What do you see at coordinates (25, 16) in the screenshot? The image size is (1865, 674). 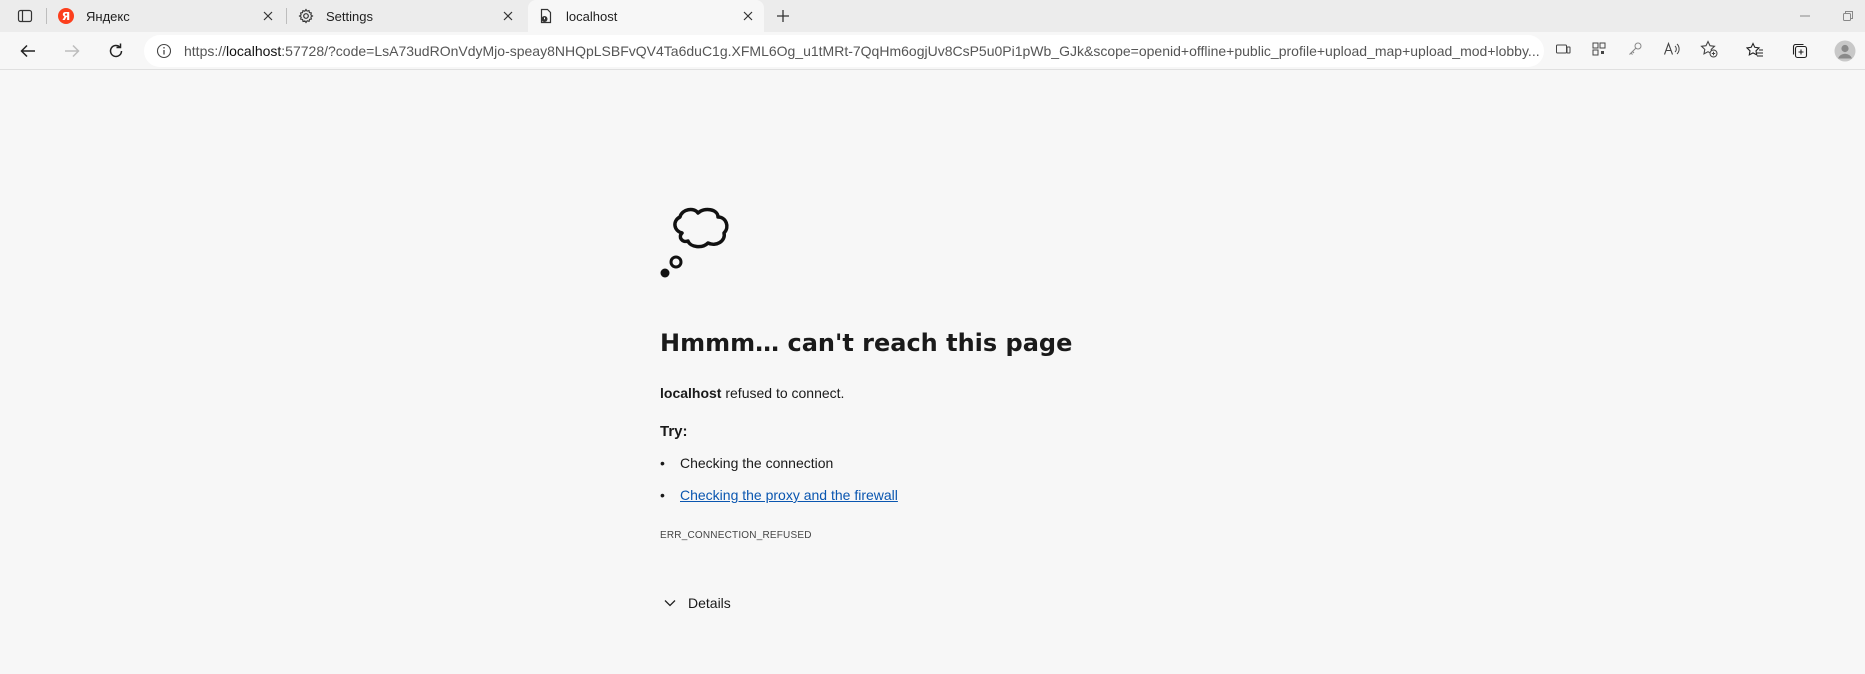 I see `tab-actions-icon` at bounding box center [25, 16].